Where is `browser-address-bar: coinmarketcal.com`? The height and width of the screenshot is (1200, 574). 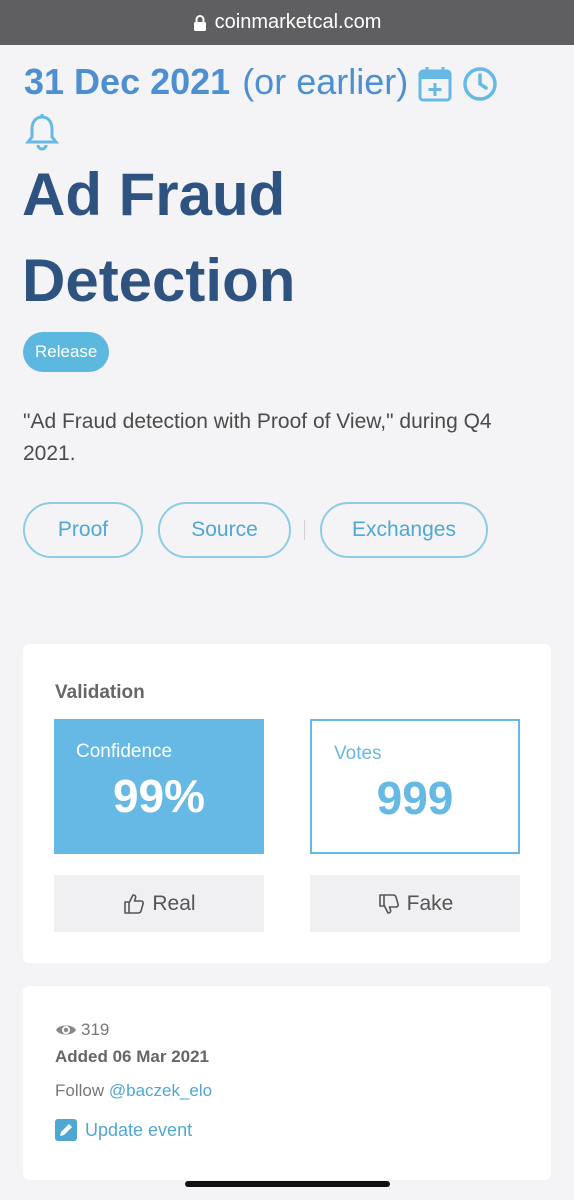
browser-address-bar: coinmarketcal.com is located at coordinates (287, 22).